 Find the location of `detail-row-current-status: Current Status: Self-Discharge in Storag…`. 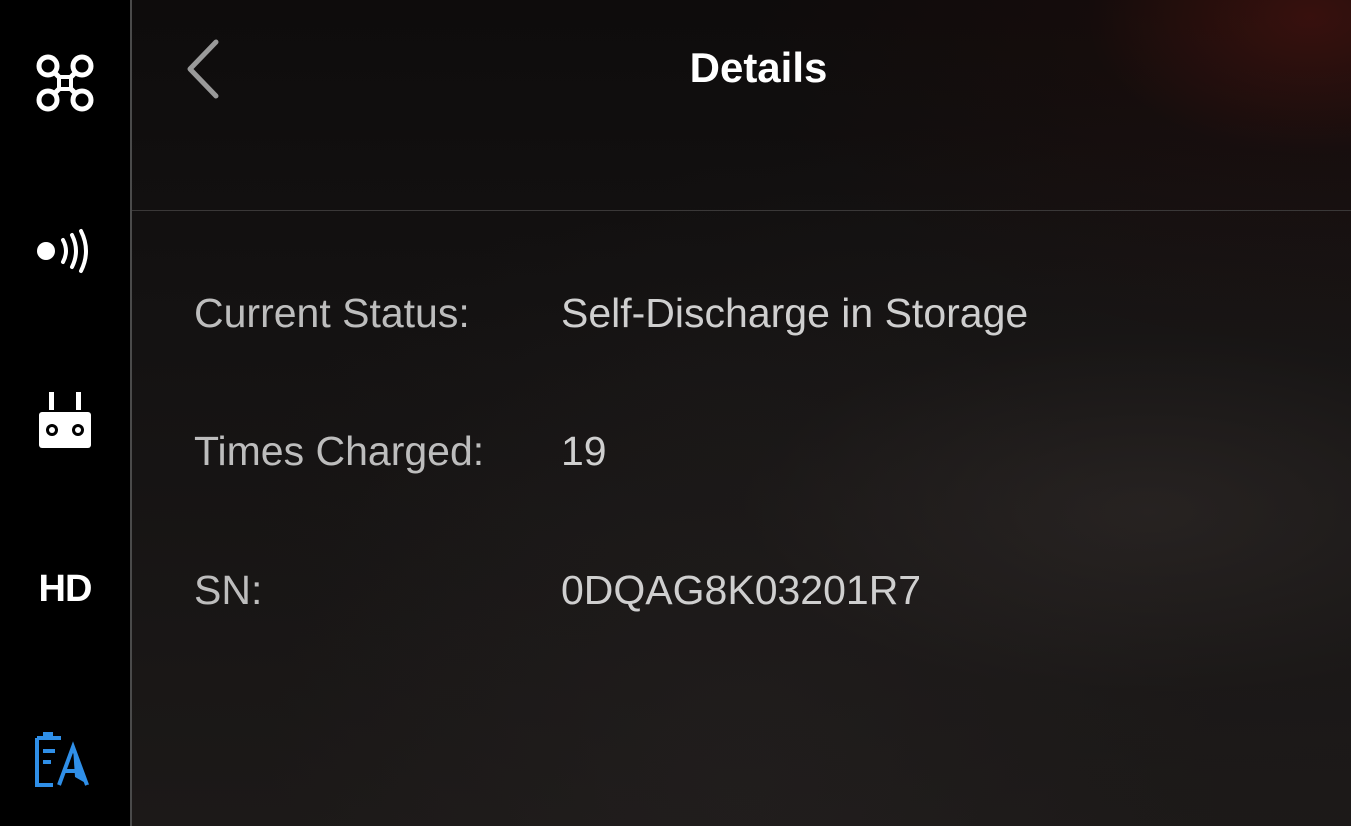

detail-row-current-status: Current Status: Self-Discharge in Storag… is located at coordinates (694, 320).